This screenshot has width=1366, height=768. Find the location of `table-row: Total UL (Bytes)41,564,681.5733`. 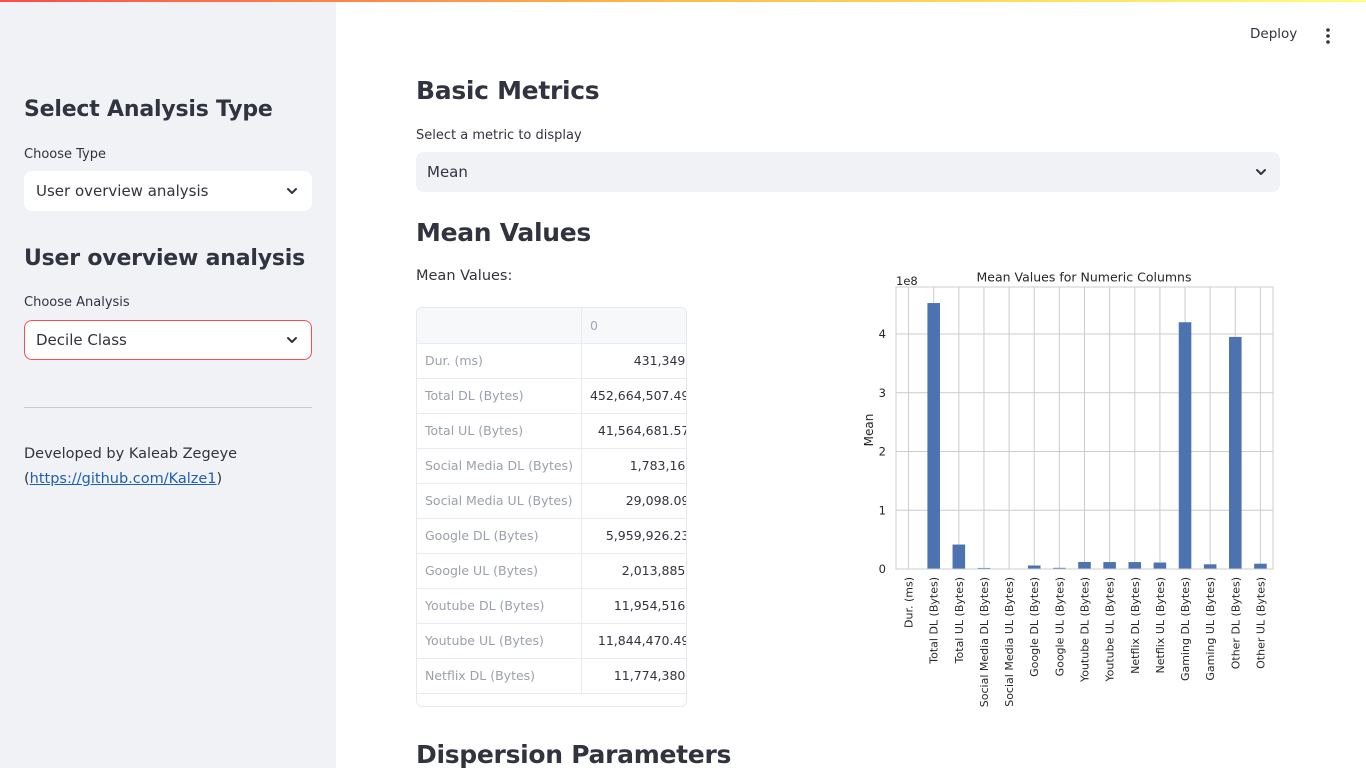

table-row: Total UL (Bytes)41,564,681.5733 is located at coordinates (551, 431).